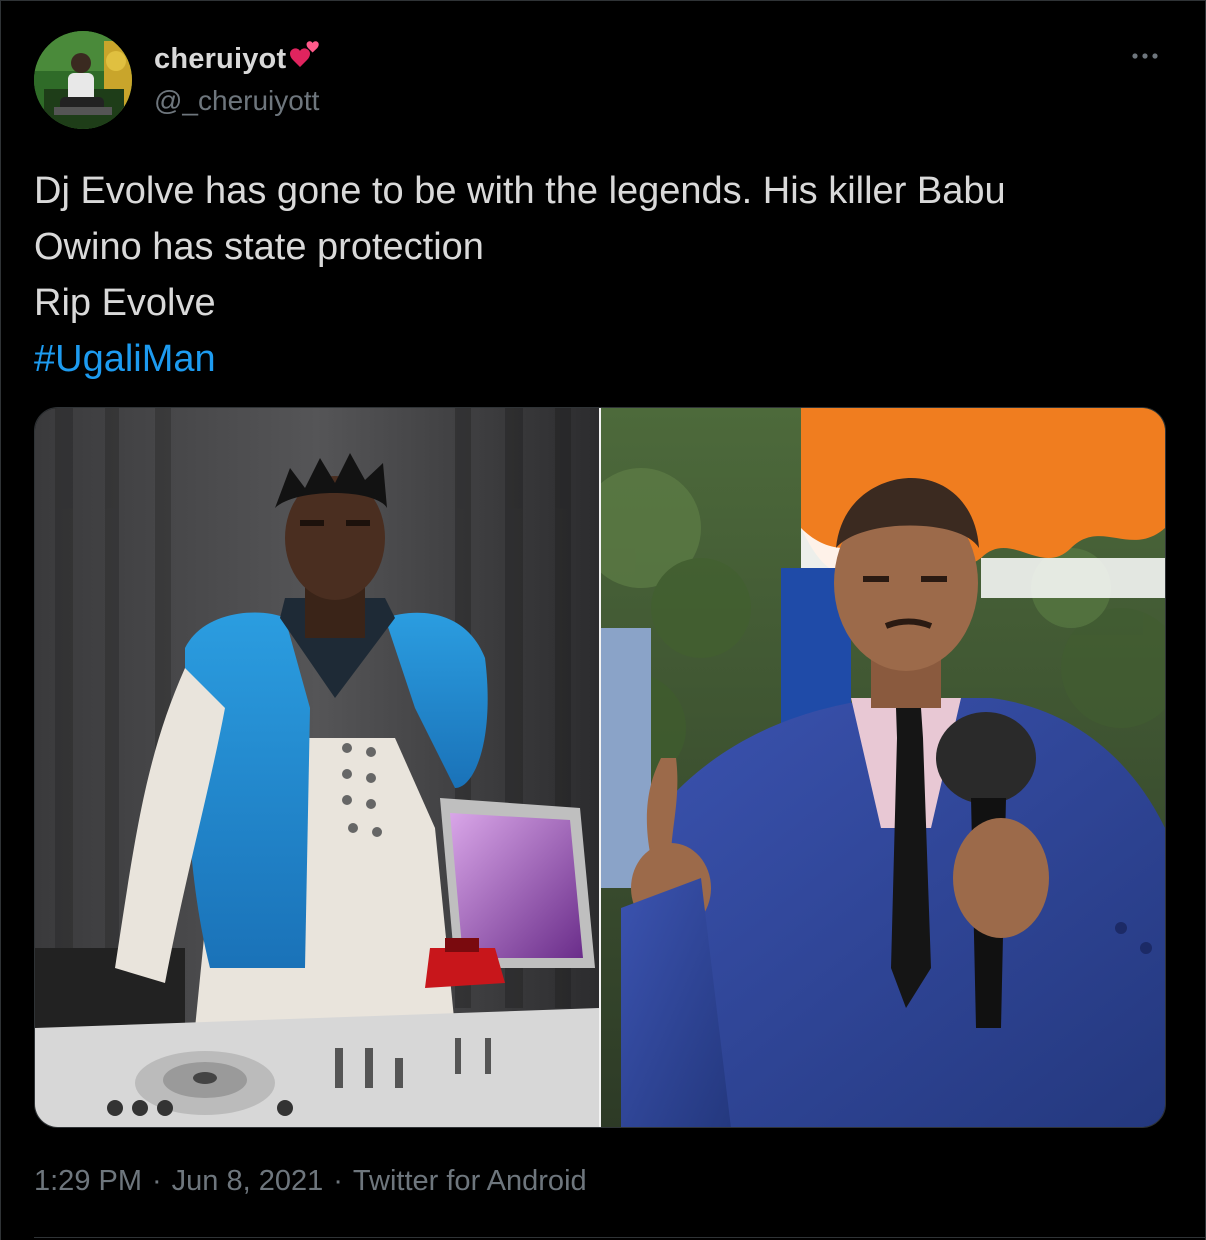  I want to click on tweet-source: Twitter for Android, so click(470, 1181).